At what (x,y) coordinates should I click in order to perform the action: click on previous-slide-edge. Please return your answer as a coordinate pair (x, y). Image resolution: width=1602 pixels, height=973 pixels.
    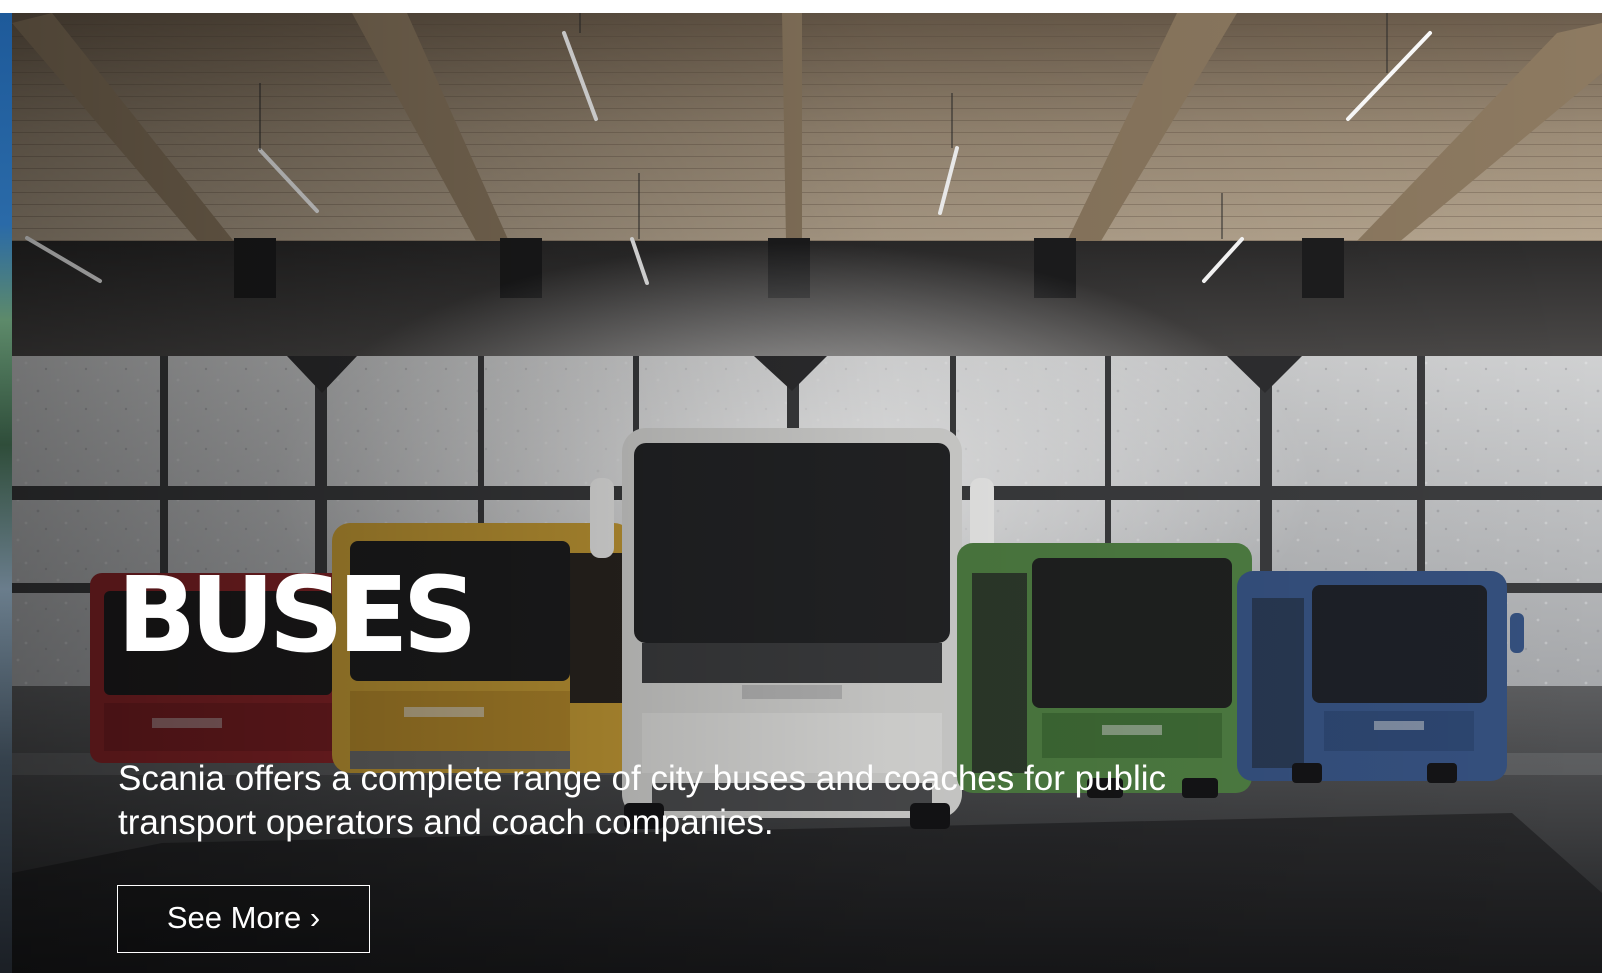
    Looking at the image, I should click on (6, 493).